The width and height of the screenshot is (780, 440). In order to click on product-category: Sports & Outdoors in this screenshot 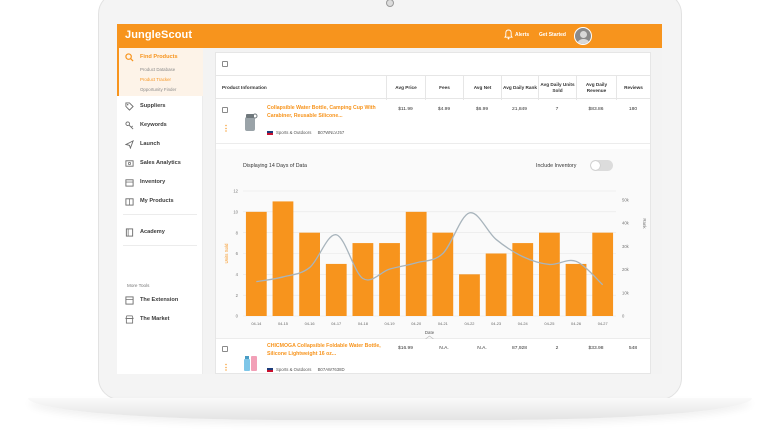, I will do `click(294, 132)`.